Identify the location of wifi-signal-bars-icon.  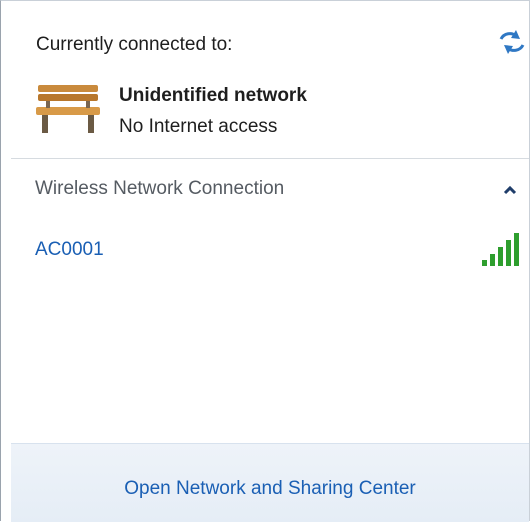
(501, 249).